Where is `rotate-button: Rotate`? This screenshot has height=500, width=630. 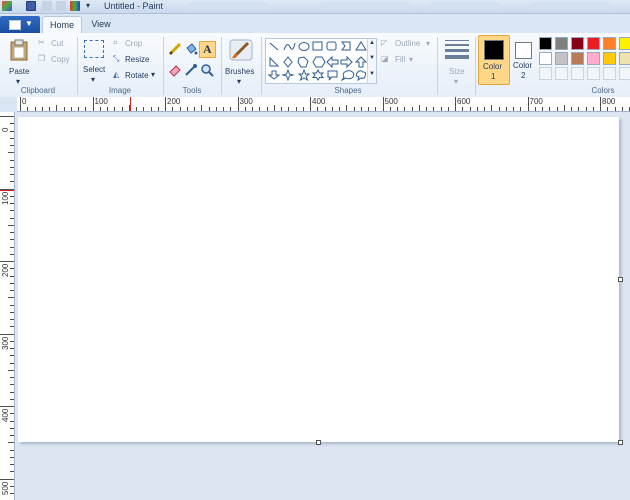
rotate-button: Rotate is located at coordinates (137, 75).